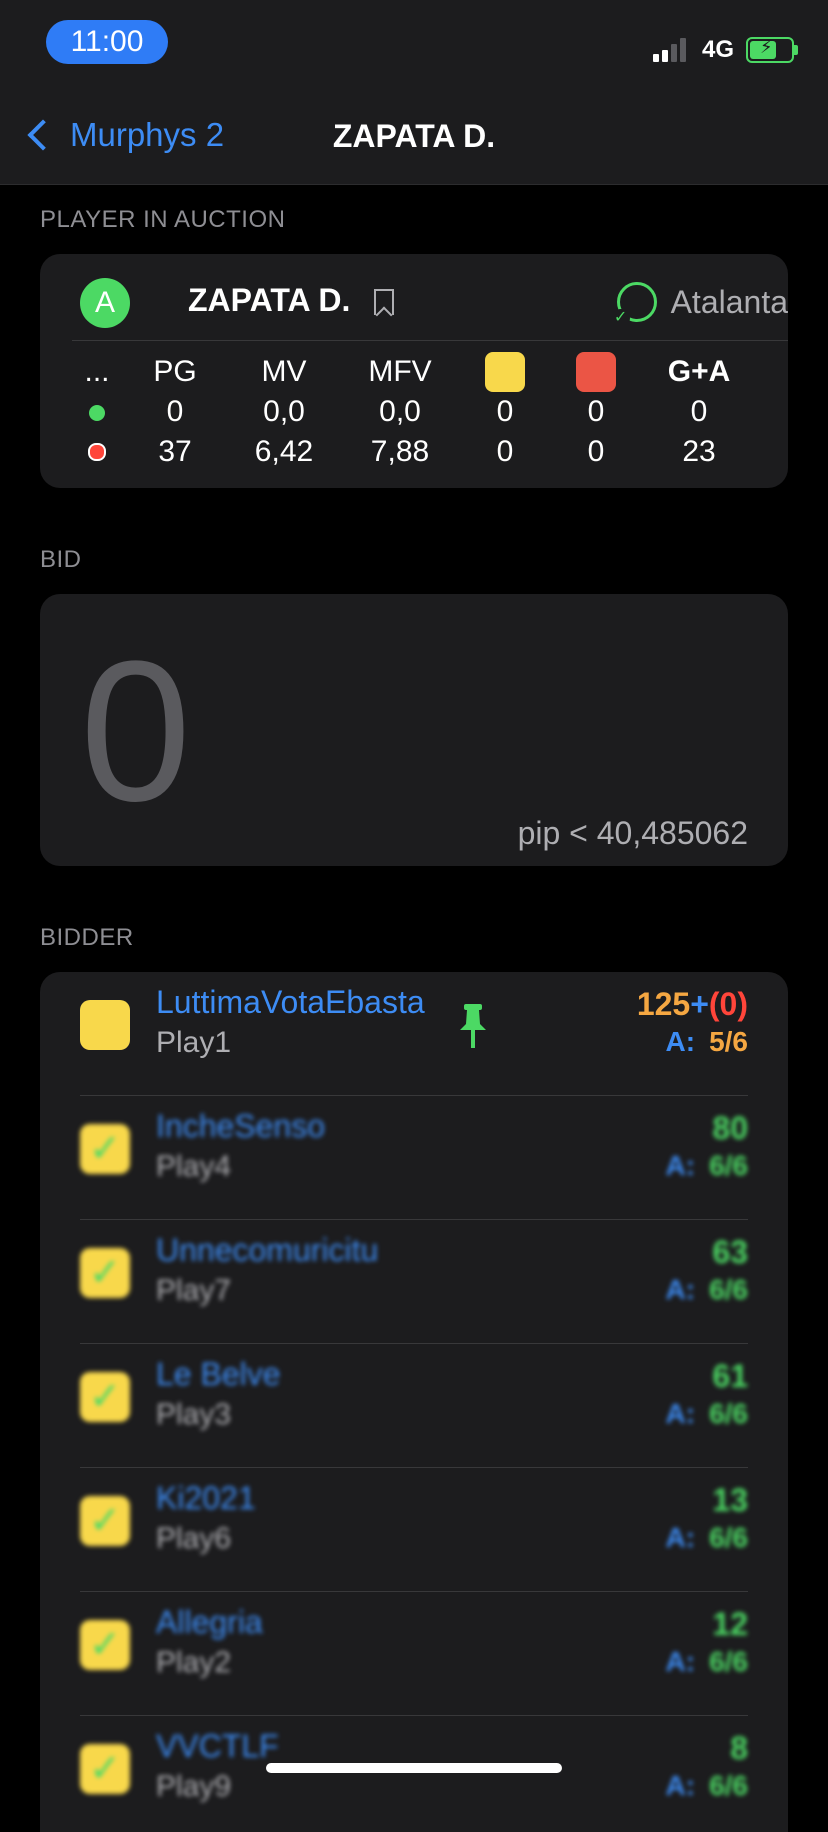 Image resolution: width=828 pixels, height=1832 pixels. Describe the element at coordinates (414, 1158) in the screenshot. I see `bidder-row: ✓ IncheSenso Play4 80 A: 6/6` at that location.